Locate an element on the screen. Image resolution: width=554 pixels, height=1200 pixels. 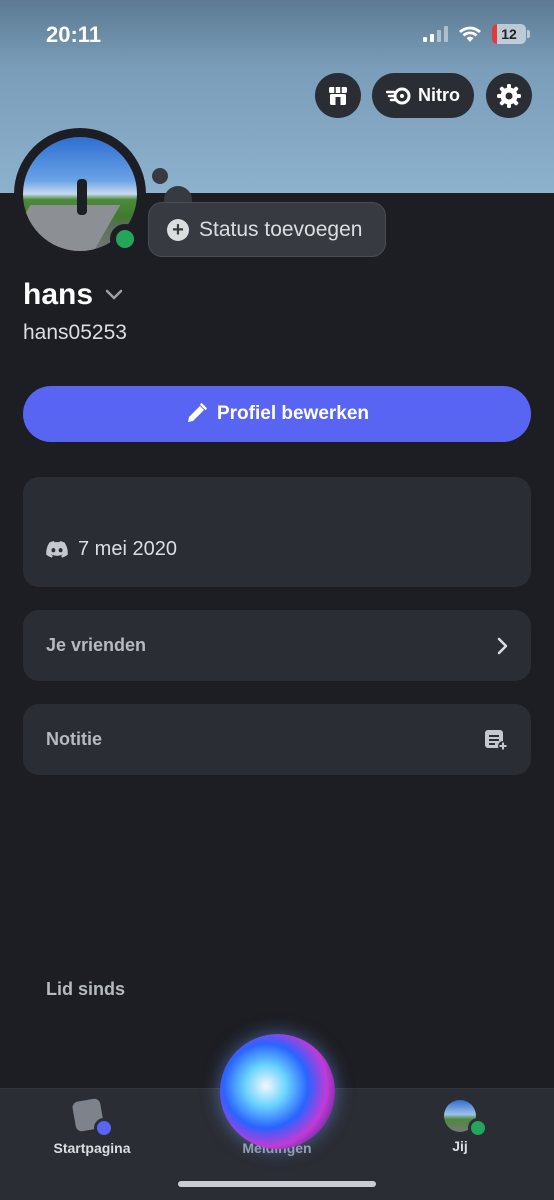
member-since-label: Lid sinds is located at coordinates (86, 989).